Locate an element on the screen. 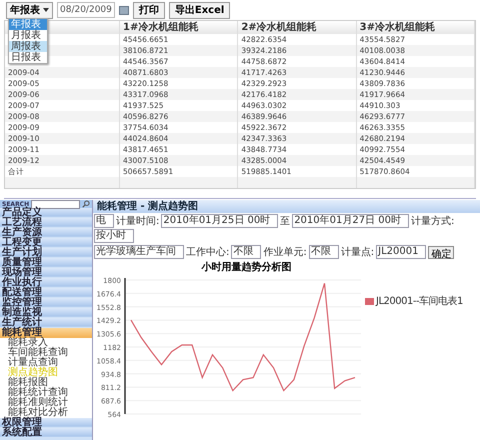 Image resolution: width=480 pixels, height=440 pixels. menu-item: 作业执行 is located at coordinates (46, 283).